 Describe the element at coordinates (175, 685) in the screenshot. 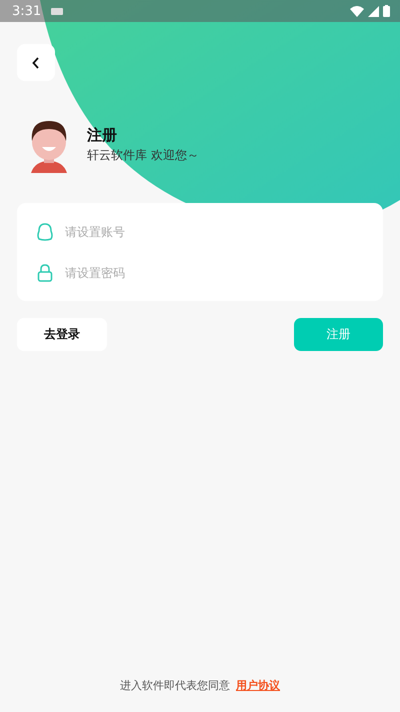

I see `agreement-text: 进入软件即代表您同意` at that location.